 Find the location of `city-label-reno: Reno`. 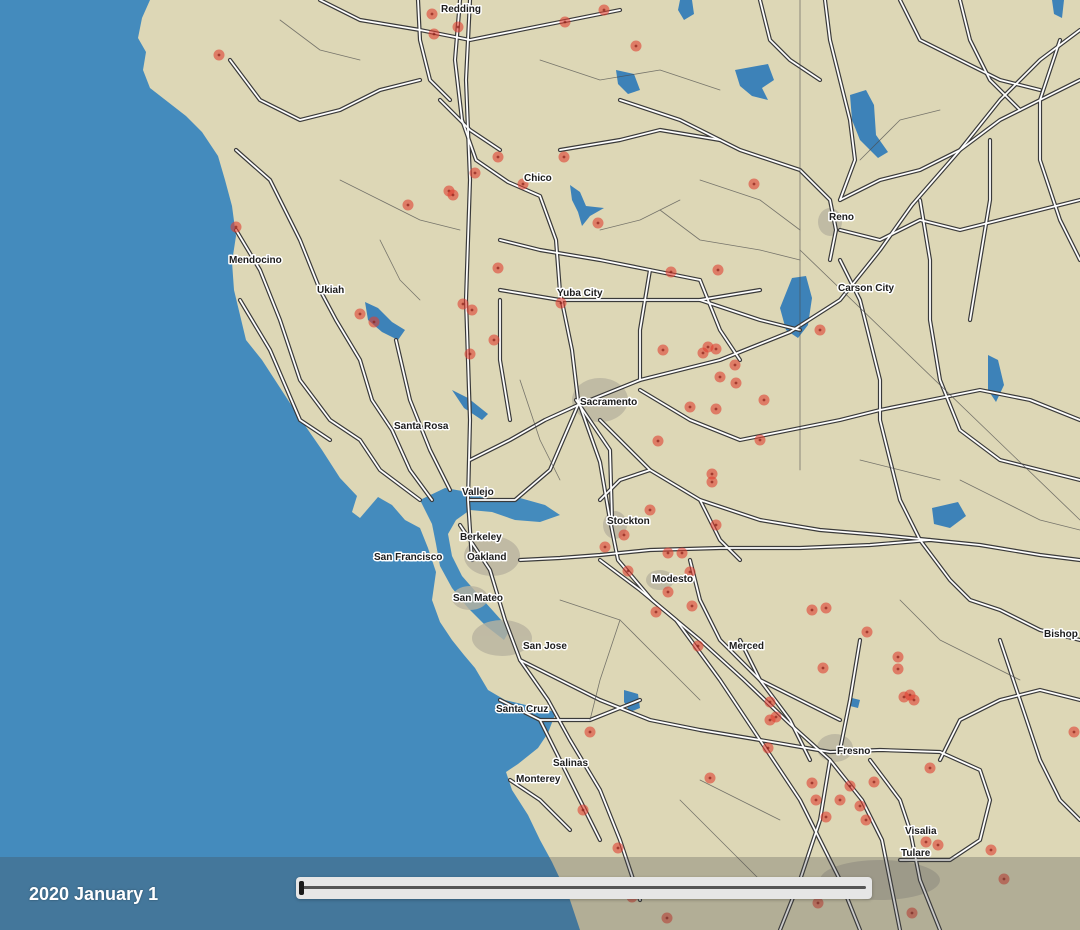

city-label-reno: Reno is located at coordinates (841, 217).